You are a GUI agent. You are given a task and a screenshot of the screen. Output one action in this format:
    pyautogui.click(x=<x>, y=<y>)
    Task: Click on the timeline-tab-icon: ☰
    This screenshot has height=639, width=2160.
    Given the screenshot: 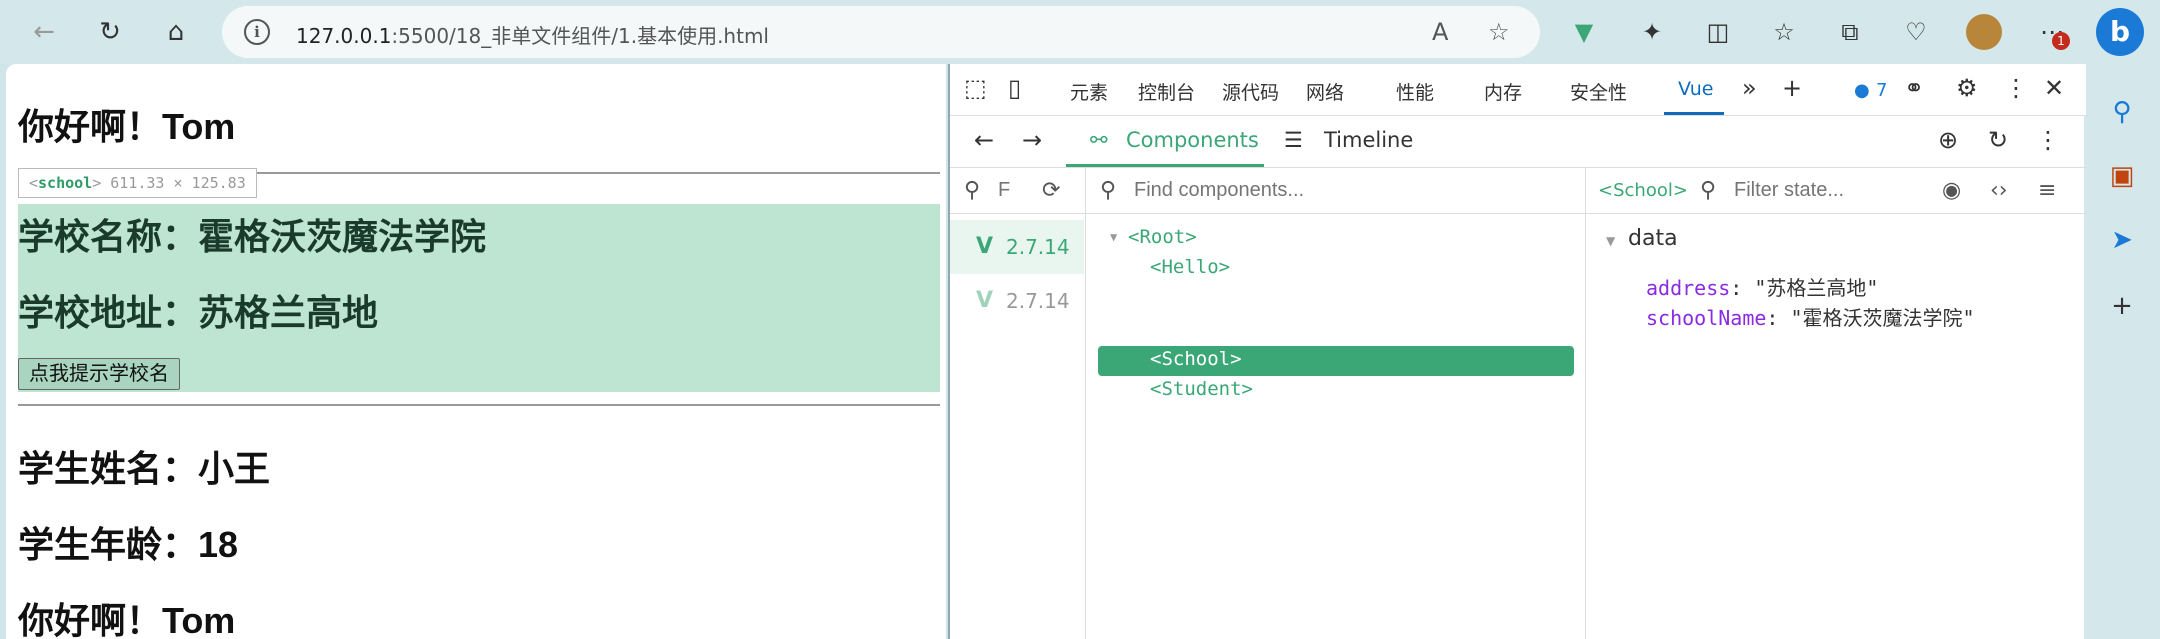 What is the action you would take?
    pyautogui.click(x=1293, y=140)
    